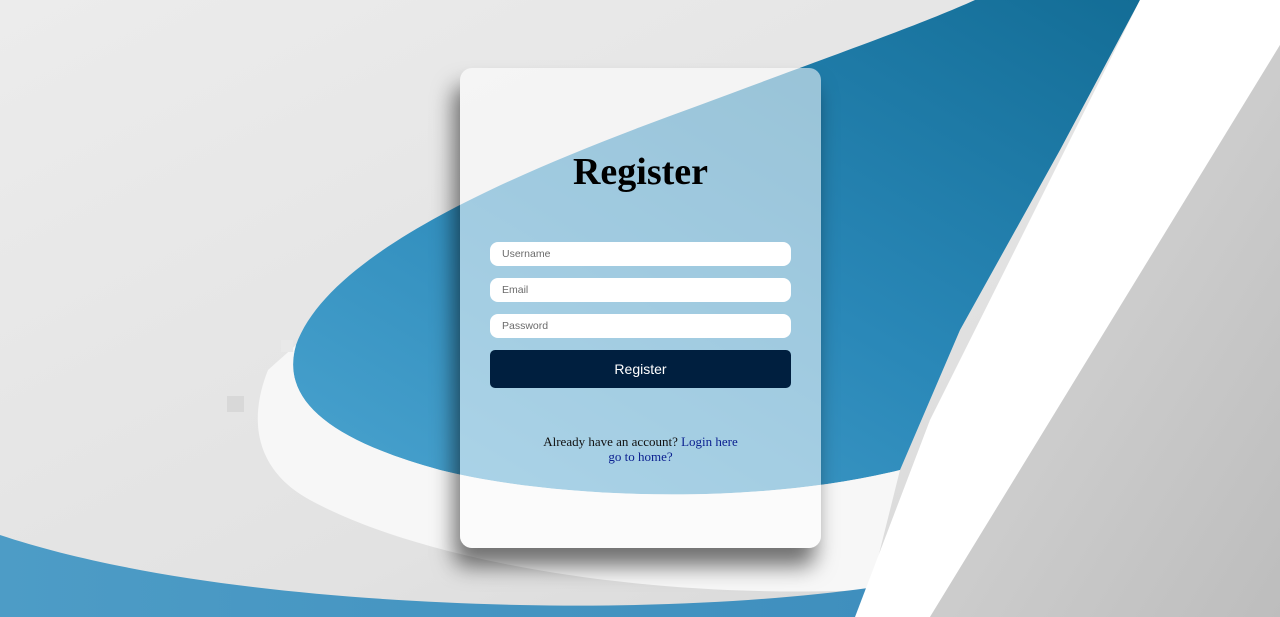 This screenshot has width=1280, height=617. I want to click on home-link: go to home?, so click(640, 456).